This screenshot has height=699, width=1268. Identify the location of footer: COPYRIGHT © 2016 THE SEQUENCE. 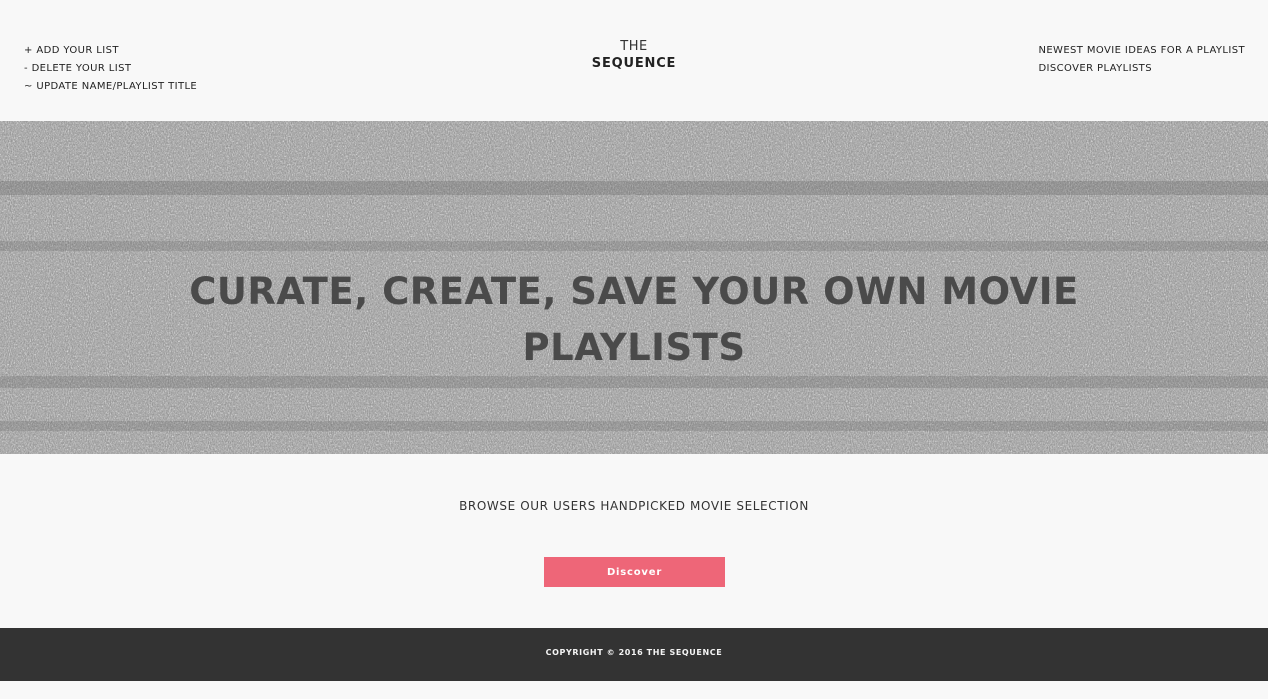
(634, 654).